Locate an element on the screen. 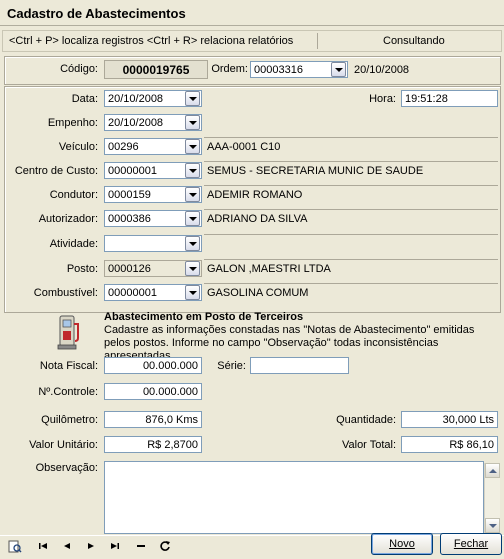 This screenshot has height=559, width=504. condutor-description: ADEMIR ROMANO is located at coordinates (351, 194).